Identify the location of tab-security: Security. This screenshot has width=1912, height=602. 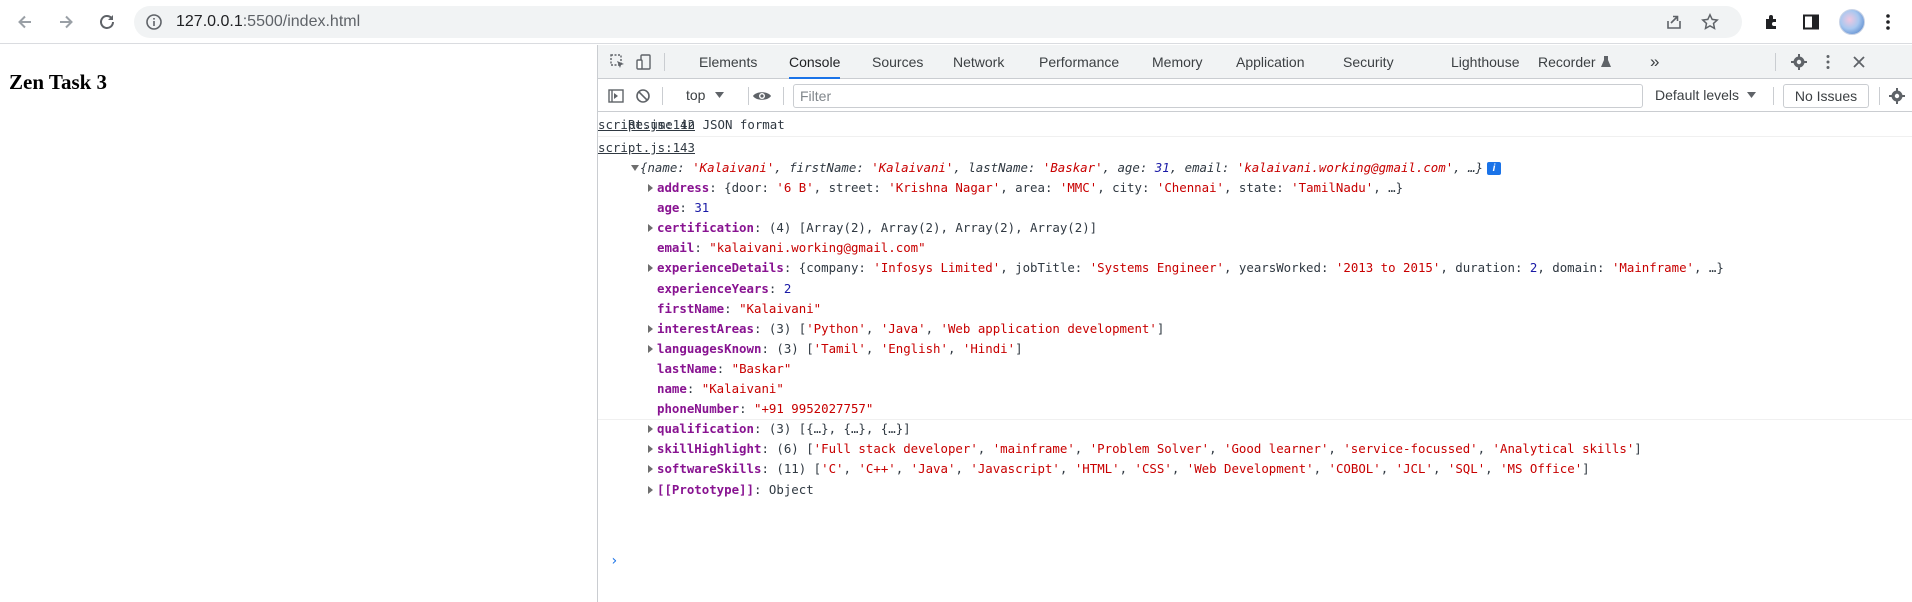
(1368, 62).